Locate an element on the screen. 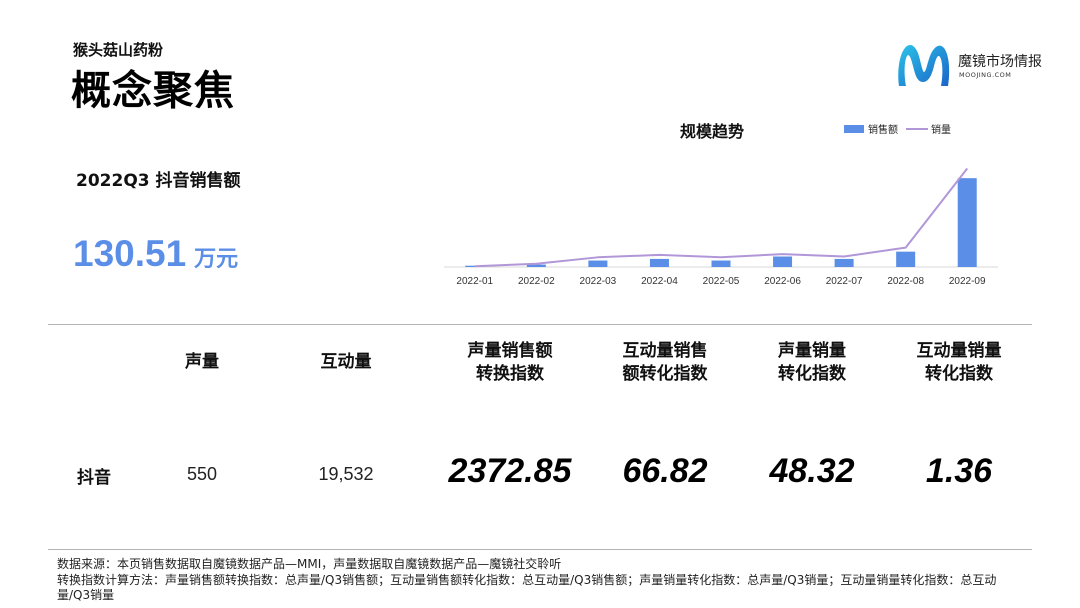 Image resolution: width=1080 pixels, height=608 pixels. x-tick-label: 2022-05 is located at coordinates (721, 281).